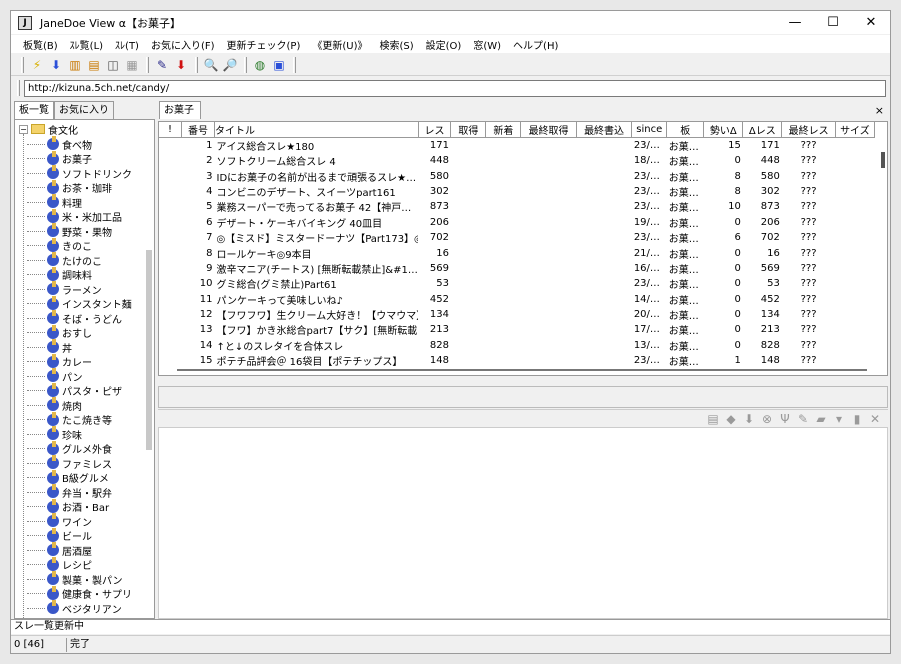  What do you see at coordinates (517, 283) in the screenshot?
I see `table-row: 10 グミ総合(グミ禁止)Part61 53 23/… お菓… 0 53???` at bounding box center [517, 283].